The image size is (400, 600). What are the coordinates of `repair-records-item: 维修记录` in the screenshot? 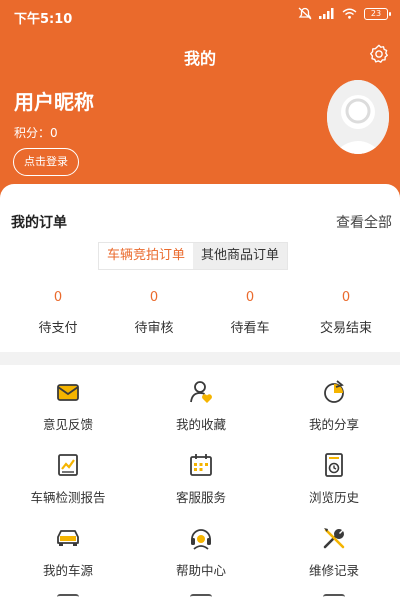 It's located at (334, 552).